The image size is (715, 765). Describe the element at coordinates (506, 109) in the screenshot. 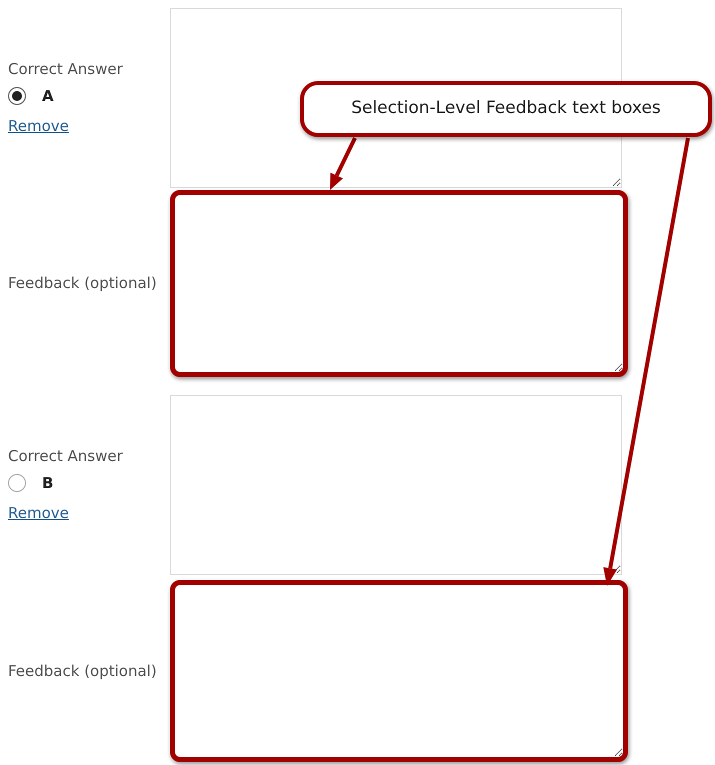

I see `callout-bubble: Selection-Level Feedback text boxes` at that location.